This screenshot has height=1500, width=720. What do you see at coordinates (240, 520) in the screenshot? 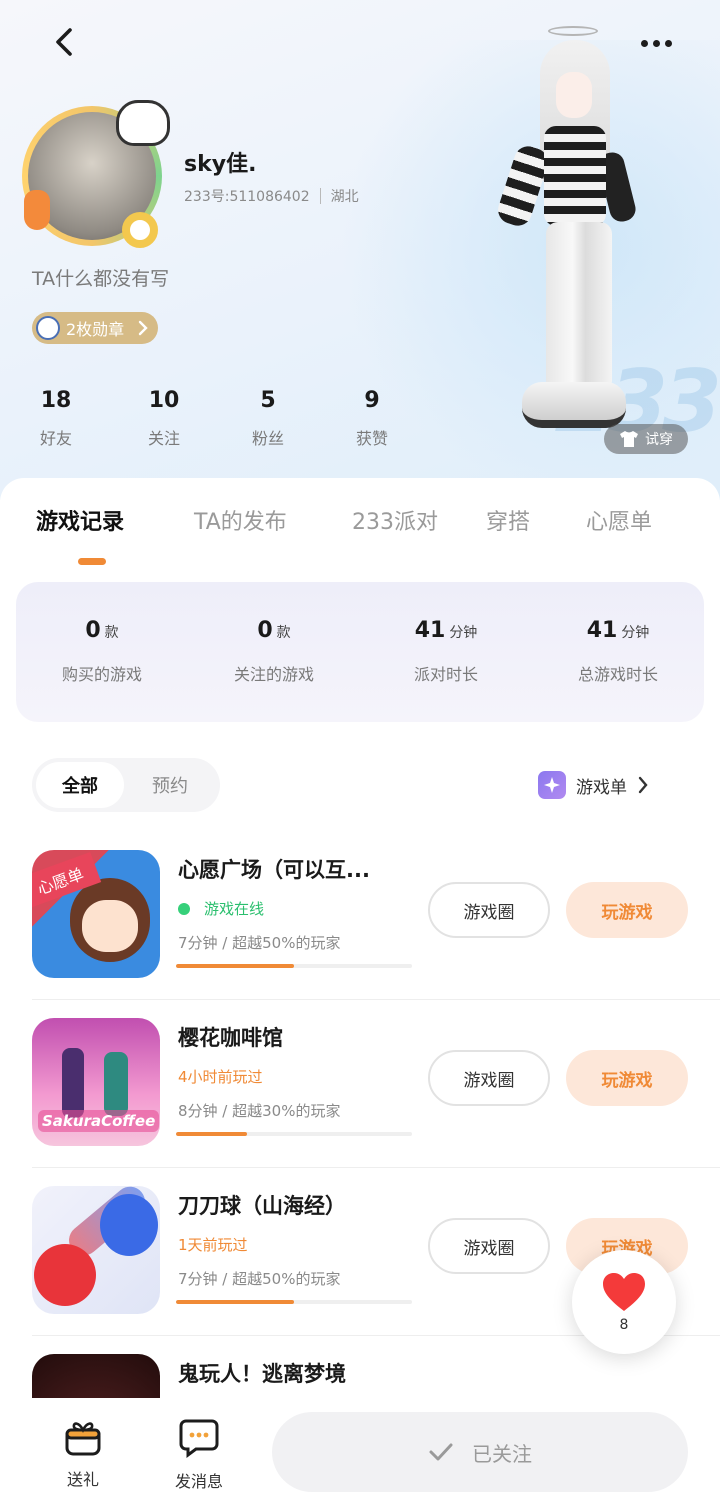
I see `tab-posts: TA的发布` at bounding box center [240, 520].